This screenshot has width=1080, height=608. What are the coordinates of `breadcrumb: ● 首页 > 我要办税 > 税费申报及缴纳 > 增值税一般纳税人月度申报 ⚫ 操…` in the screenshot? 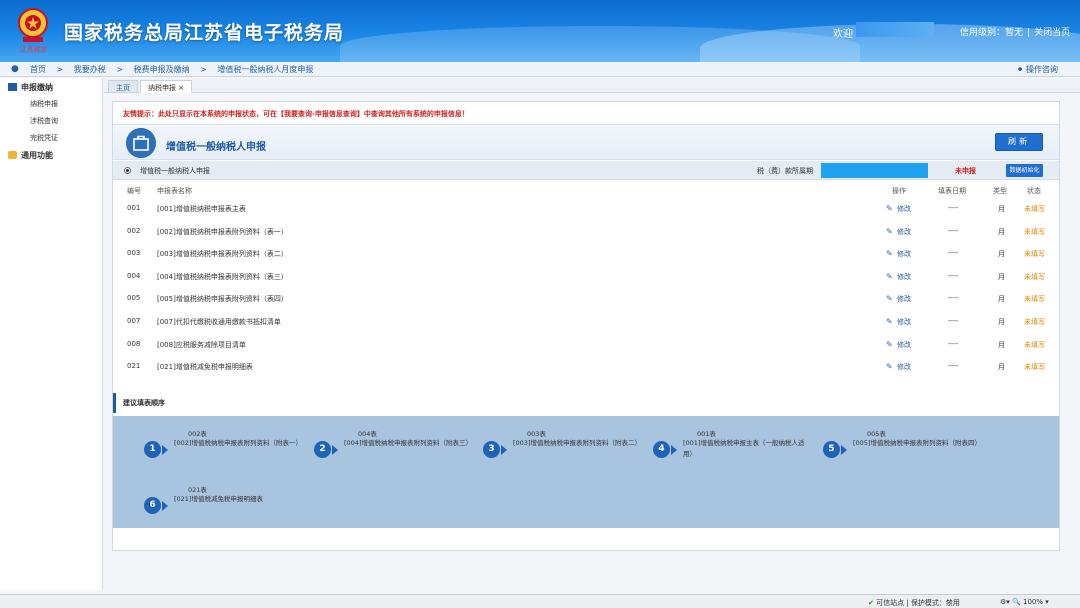 It's located at (540, 69).